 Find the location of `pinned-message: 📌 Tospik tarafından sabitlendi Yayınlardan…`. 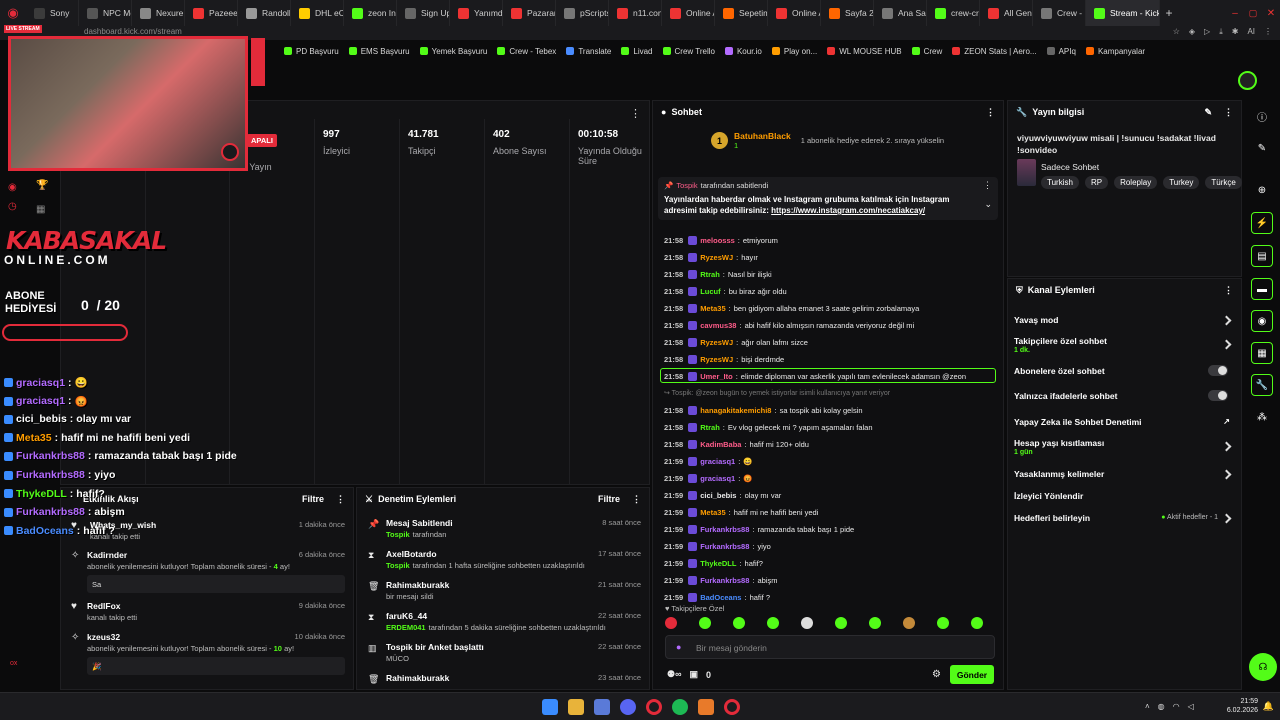

pinned-message: 📌 Tospik tarafından sabitlendi Yayınlardan… is located at coordinates (828, 198).